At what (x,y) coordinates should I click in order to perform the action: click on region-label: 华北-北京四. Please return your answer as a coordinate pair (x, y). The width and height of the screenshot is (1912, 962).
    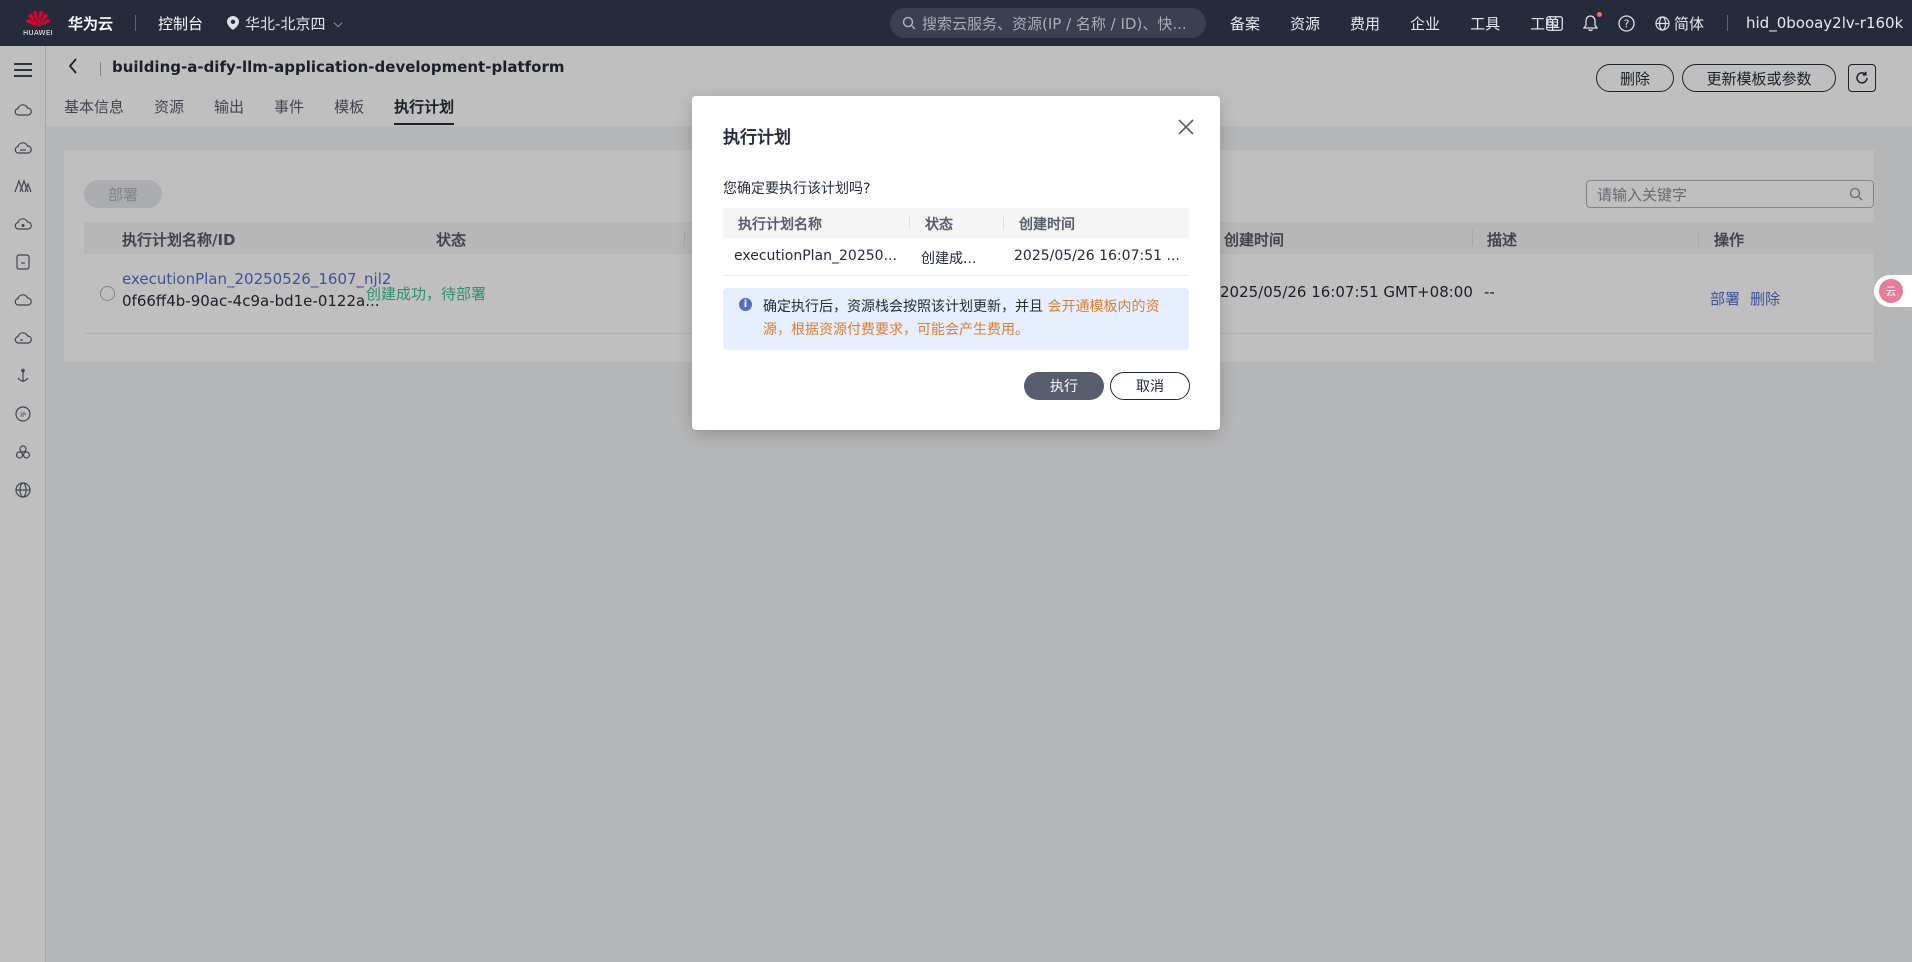
    Looking at the image, I should click on (285, 23).